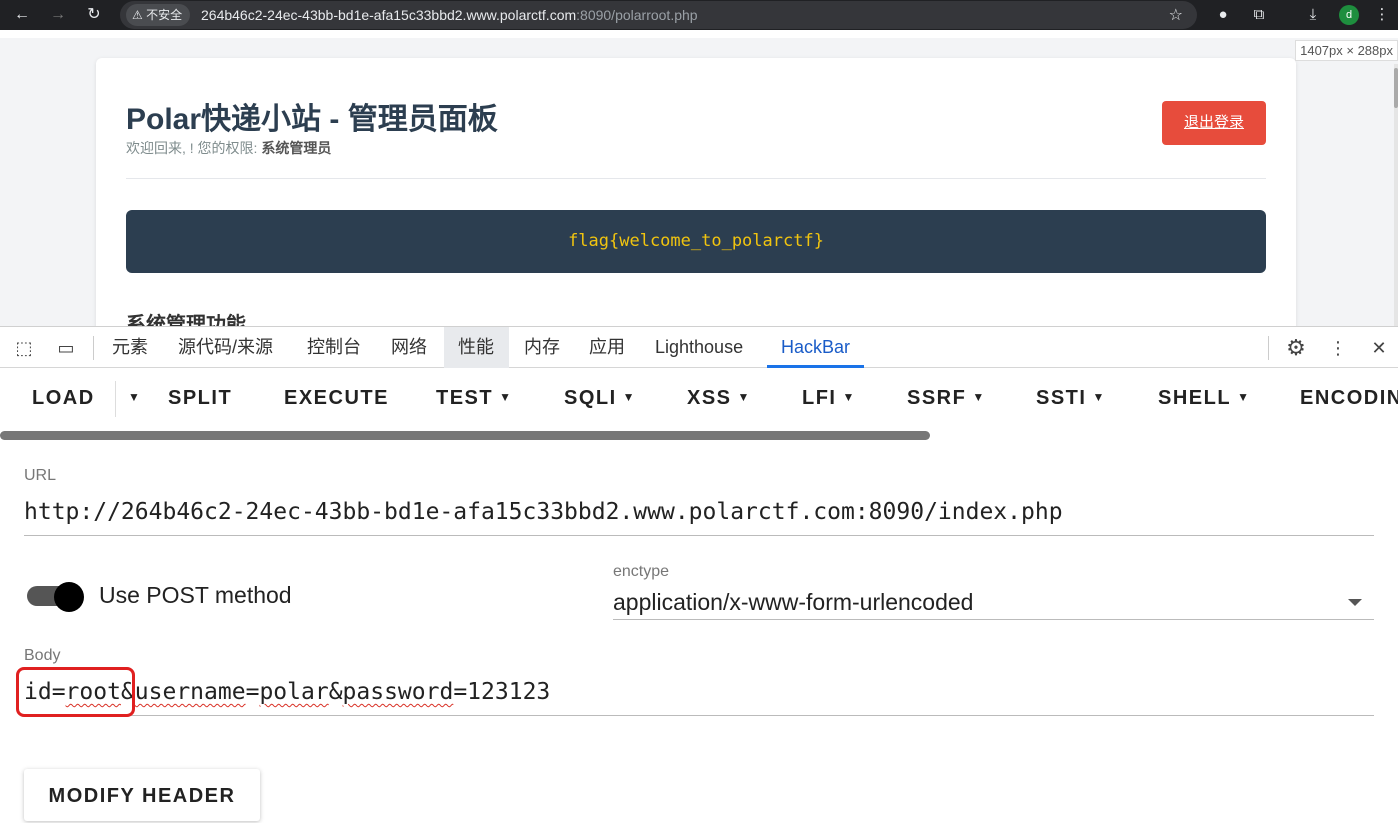 The height and width of the screenshot is (823, 1398). Describe the element at coordinates (819, 398) in the screenshot. I see `lfi-label: LFI` at that location.